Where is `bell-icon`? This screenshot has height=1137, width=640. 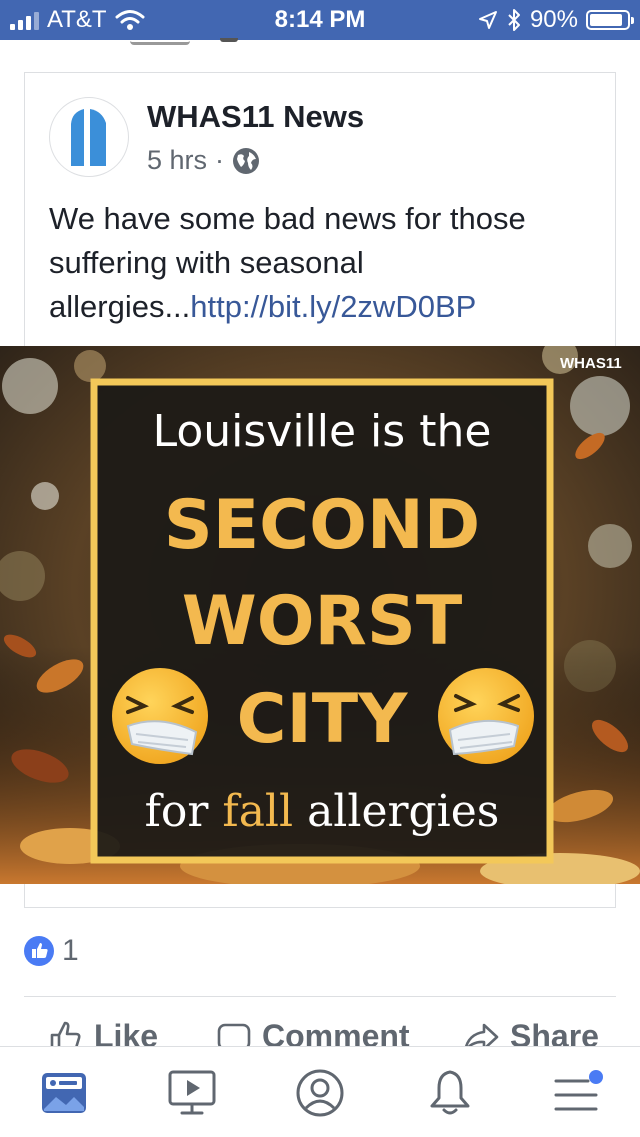
bell-icon is located at coordinates (450, 1092).